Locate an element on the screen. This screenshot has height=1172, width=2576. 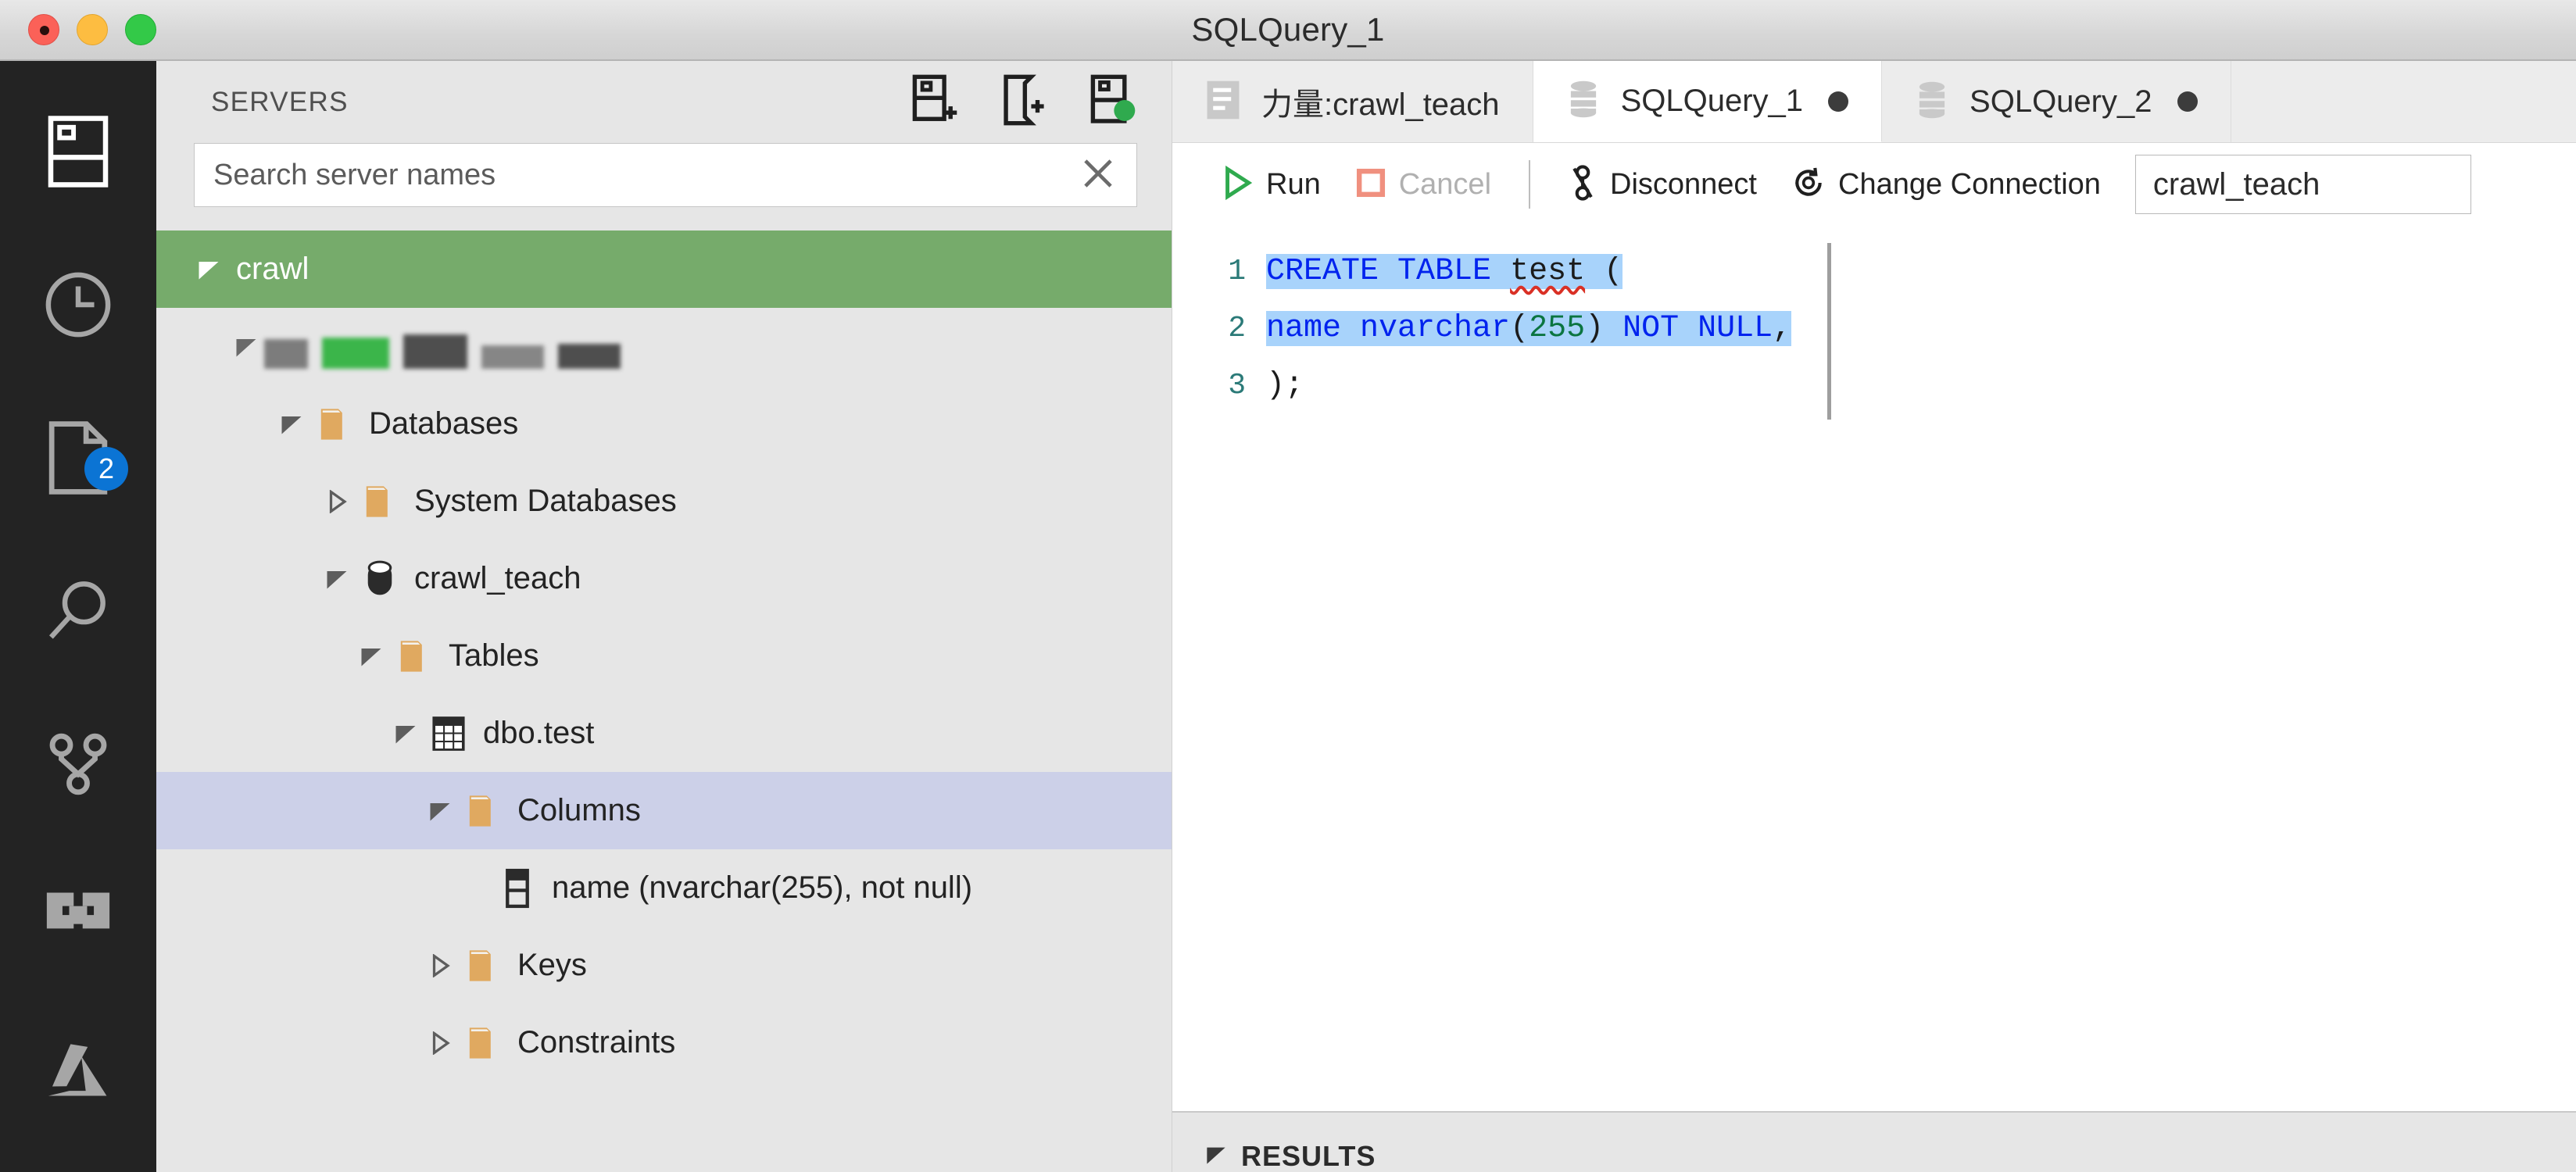
tree-item-dbo-test: dbo.test is located at coordinates (664, 733).